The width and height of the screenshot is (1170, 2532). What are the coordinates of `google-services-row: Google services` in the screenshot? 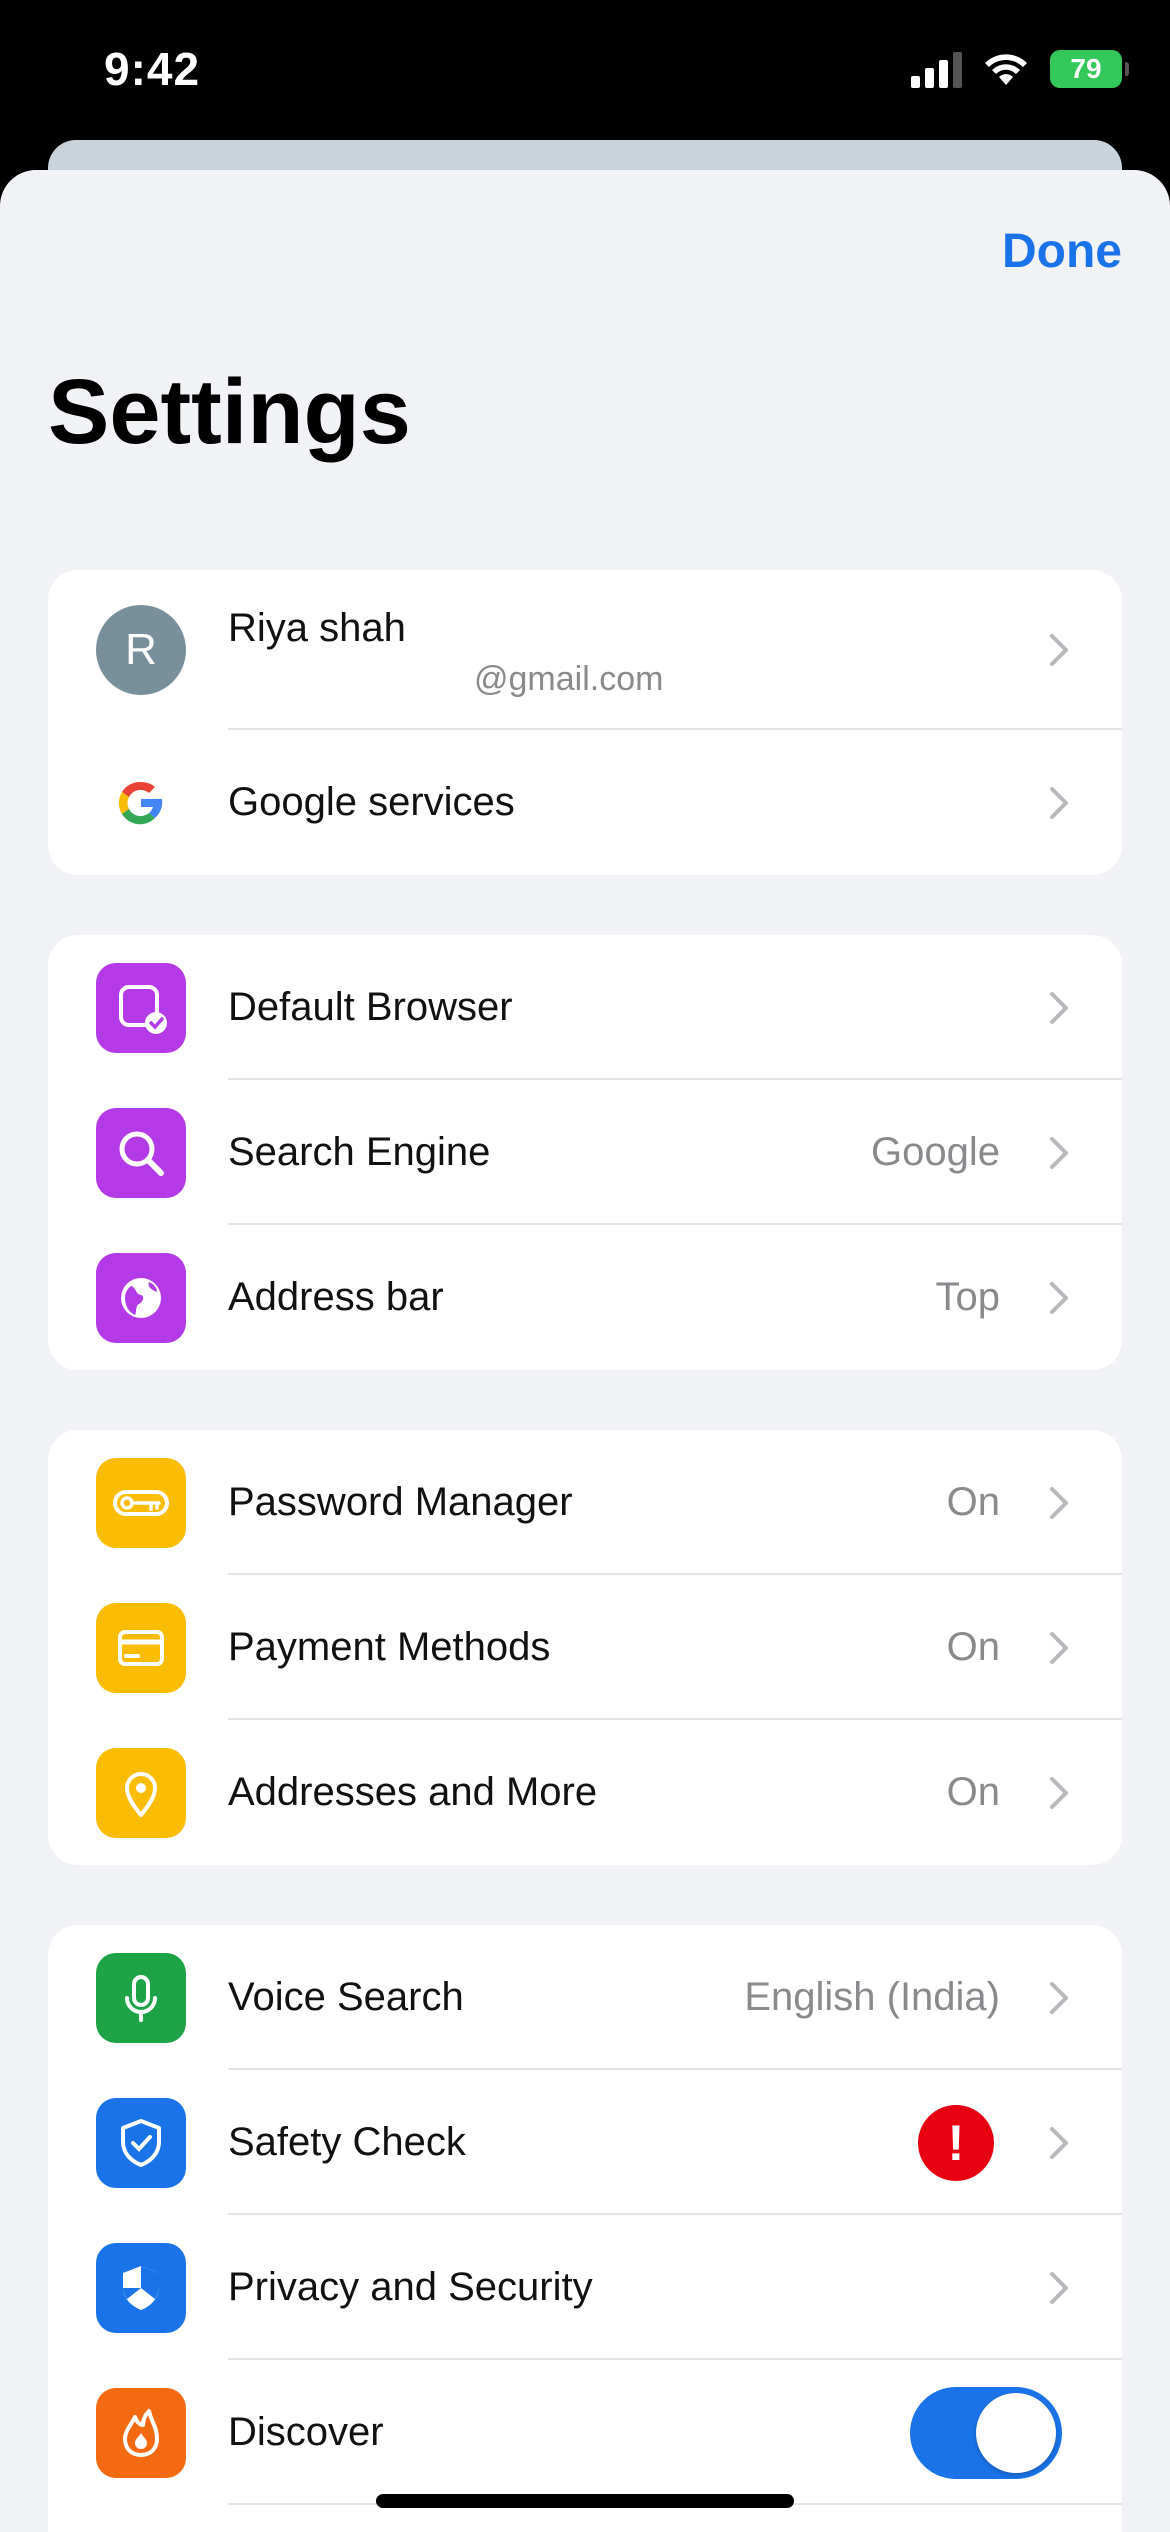 It's located at (585, 802).